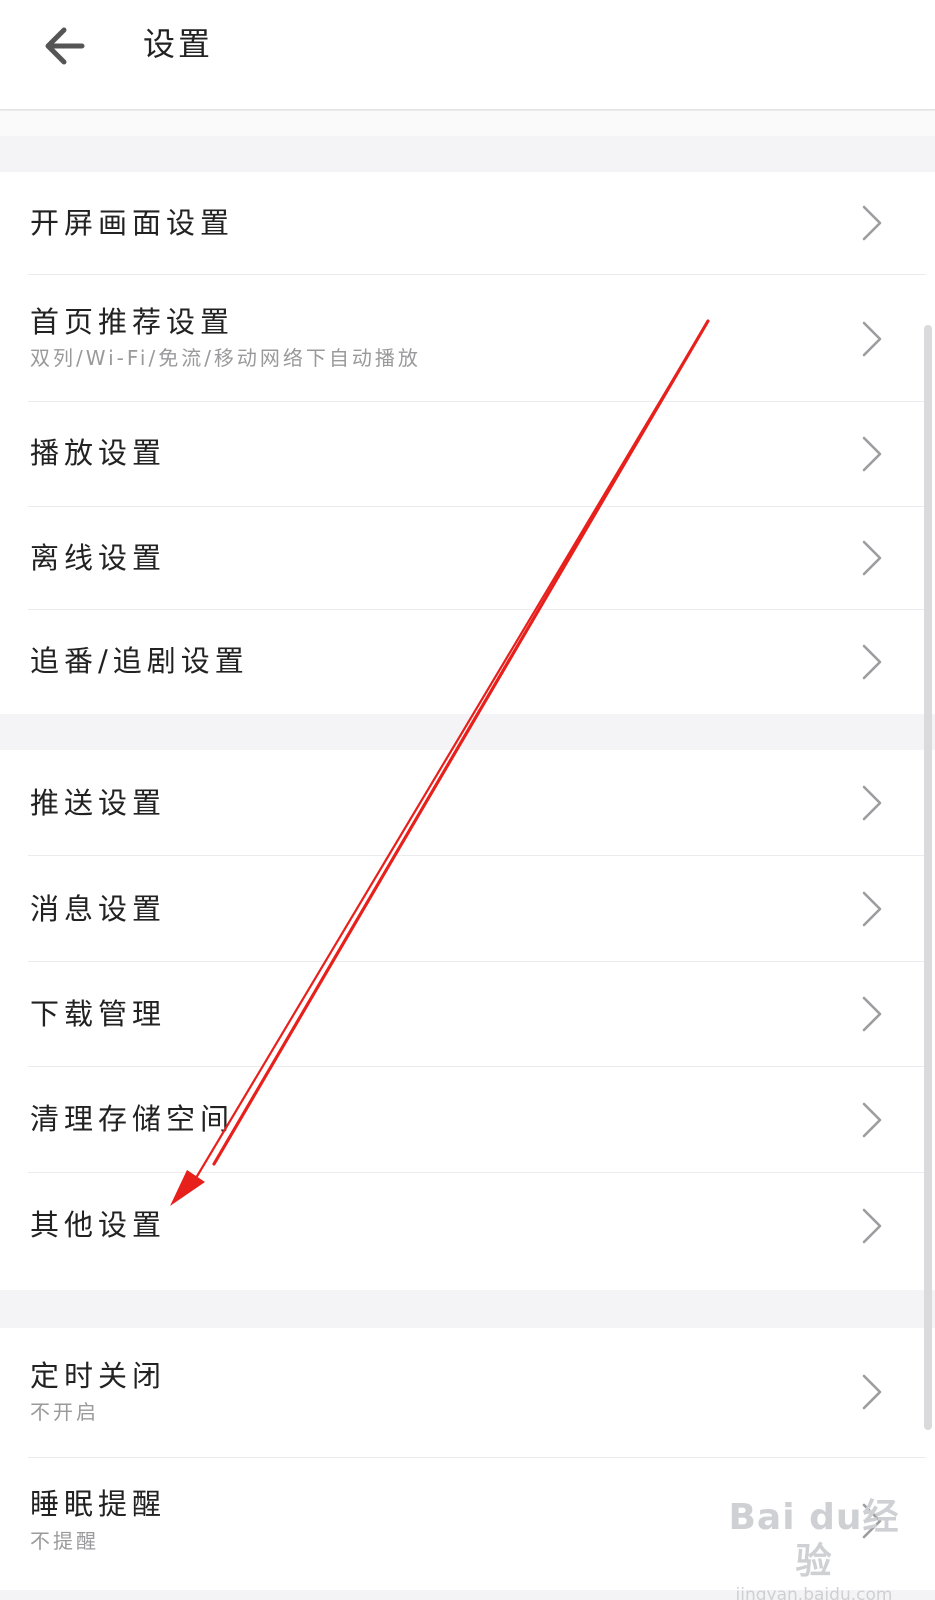 This screenshot has width=935, height=1600. I want to click on baidu-jingyan-watermark: Bai du经验 jingyan.baidu.com, so click(814, 1548).